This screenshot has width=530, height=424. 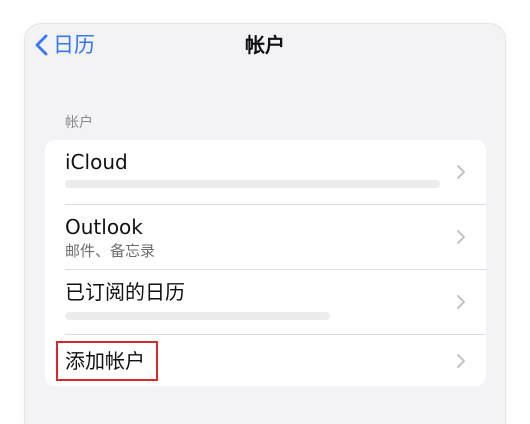 I want to click on account-title: 已订阅的日历, so click(x=125, y=292).